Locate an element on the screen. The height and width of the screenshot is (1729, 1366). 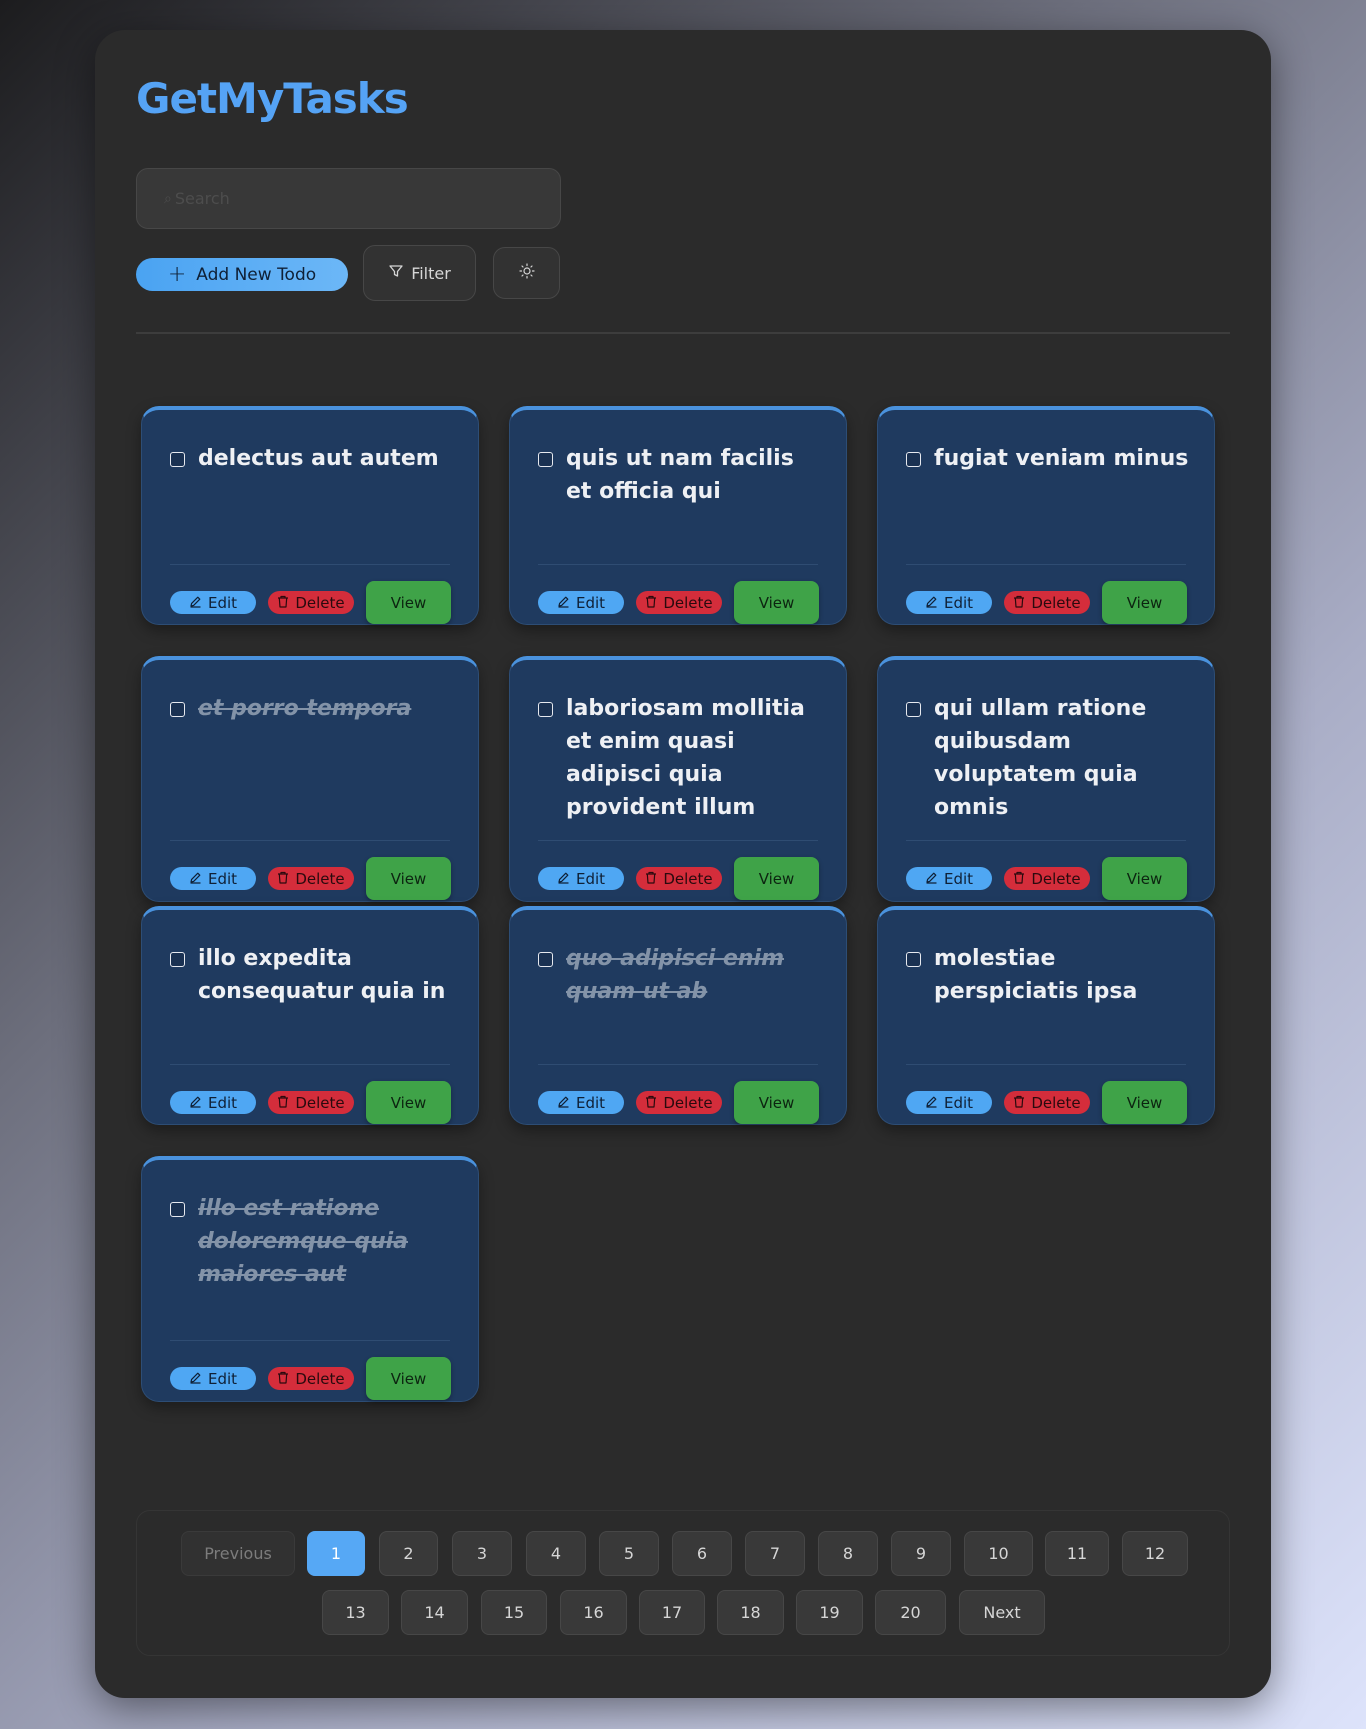
page-button-15: 15 is located at coordinates (514, 1612).